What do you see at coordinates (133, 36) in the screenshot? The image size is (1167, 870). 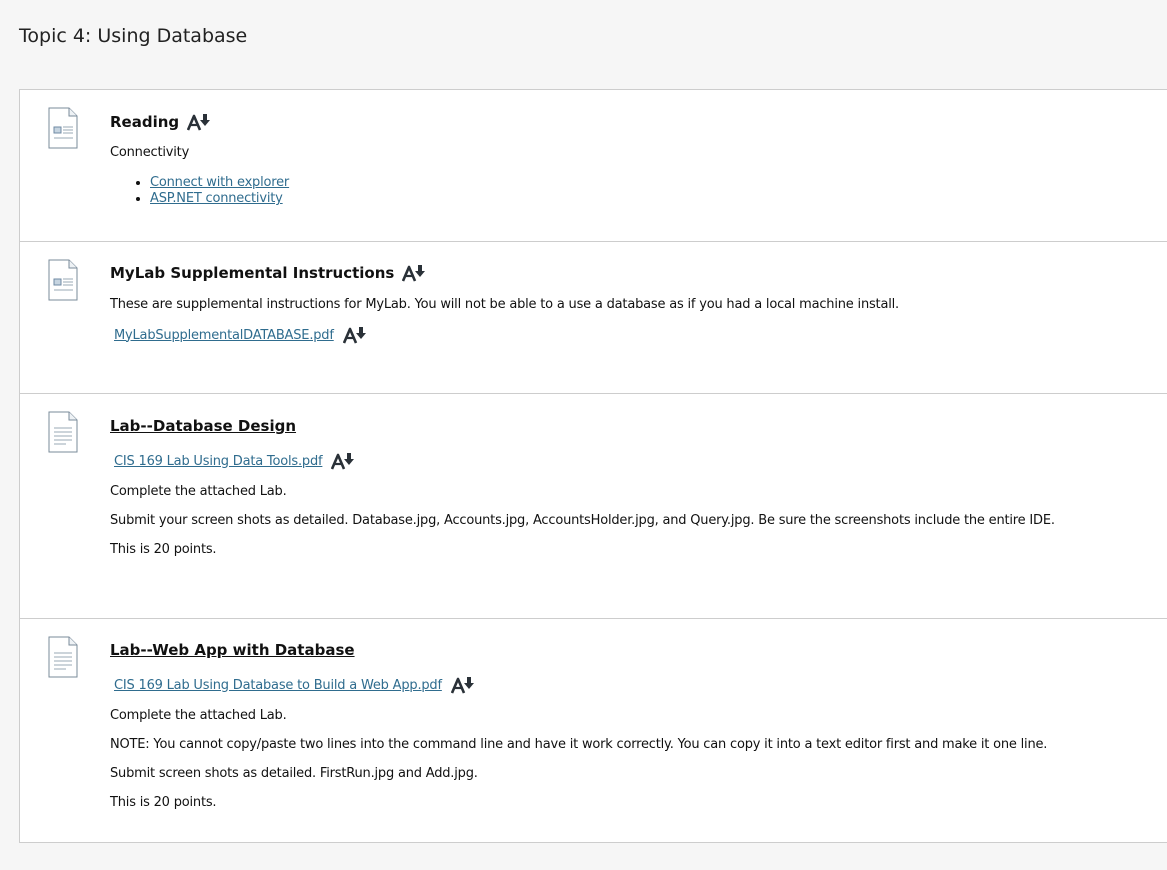 I see `page-title: Topic 4: Using Database` at bounding box center [133, 36].